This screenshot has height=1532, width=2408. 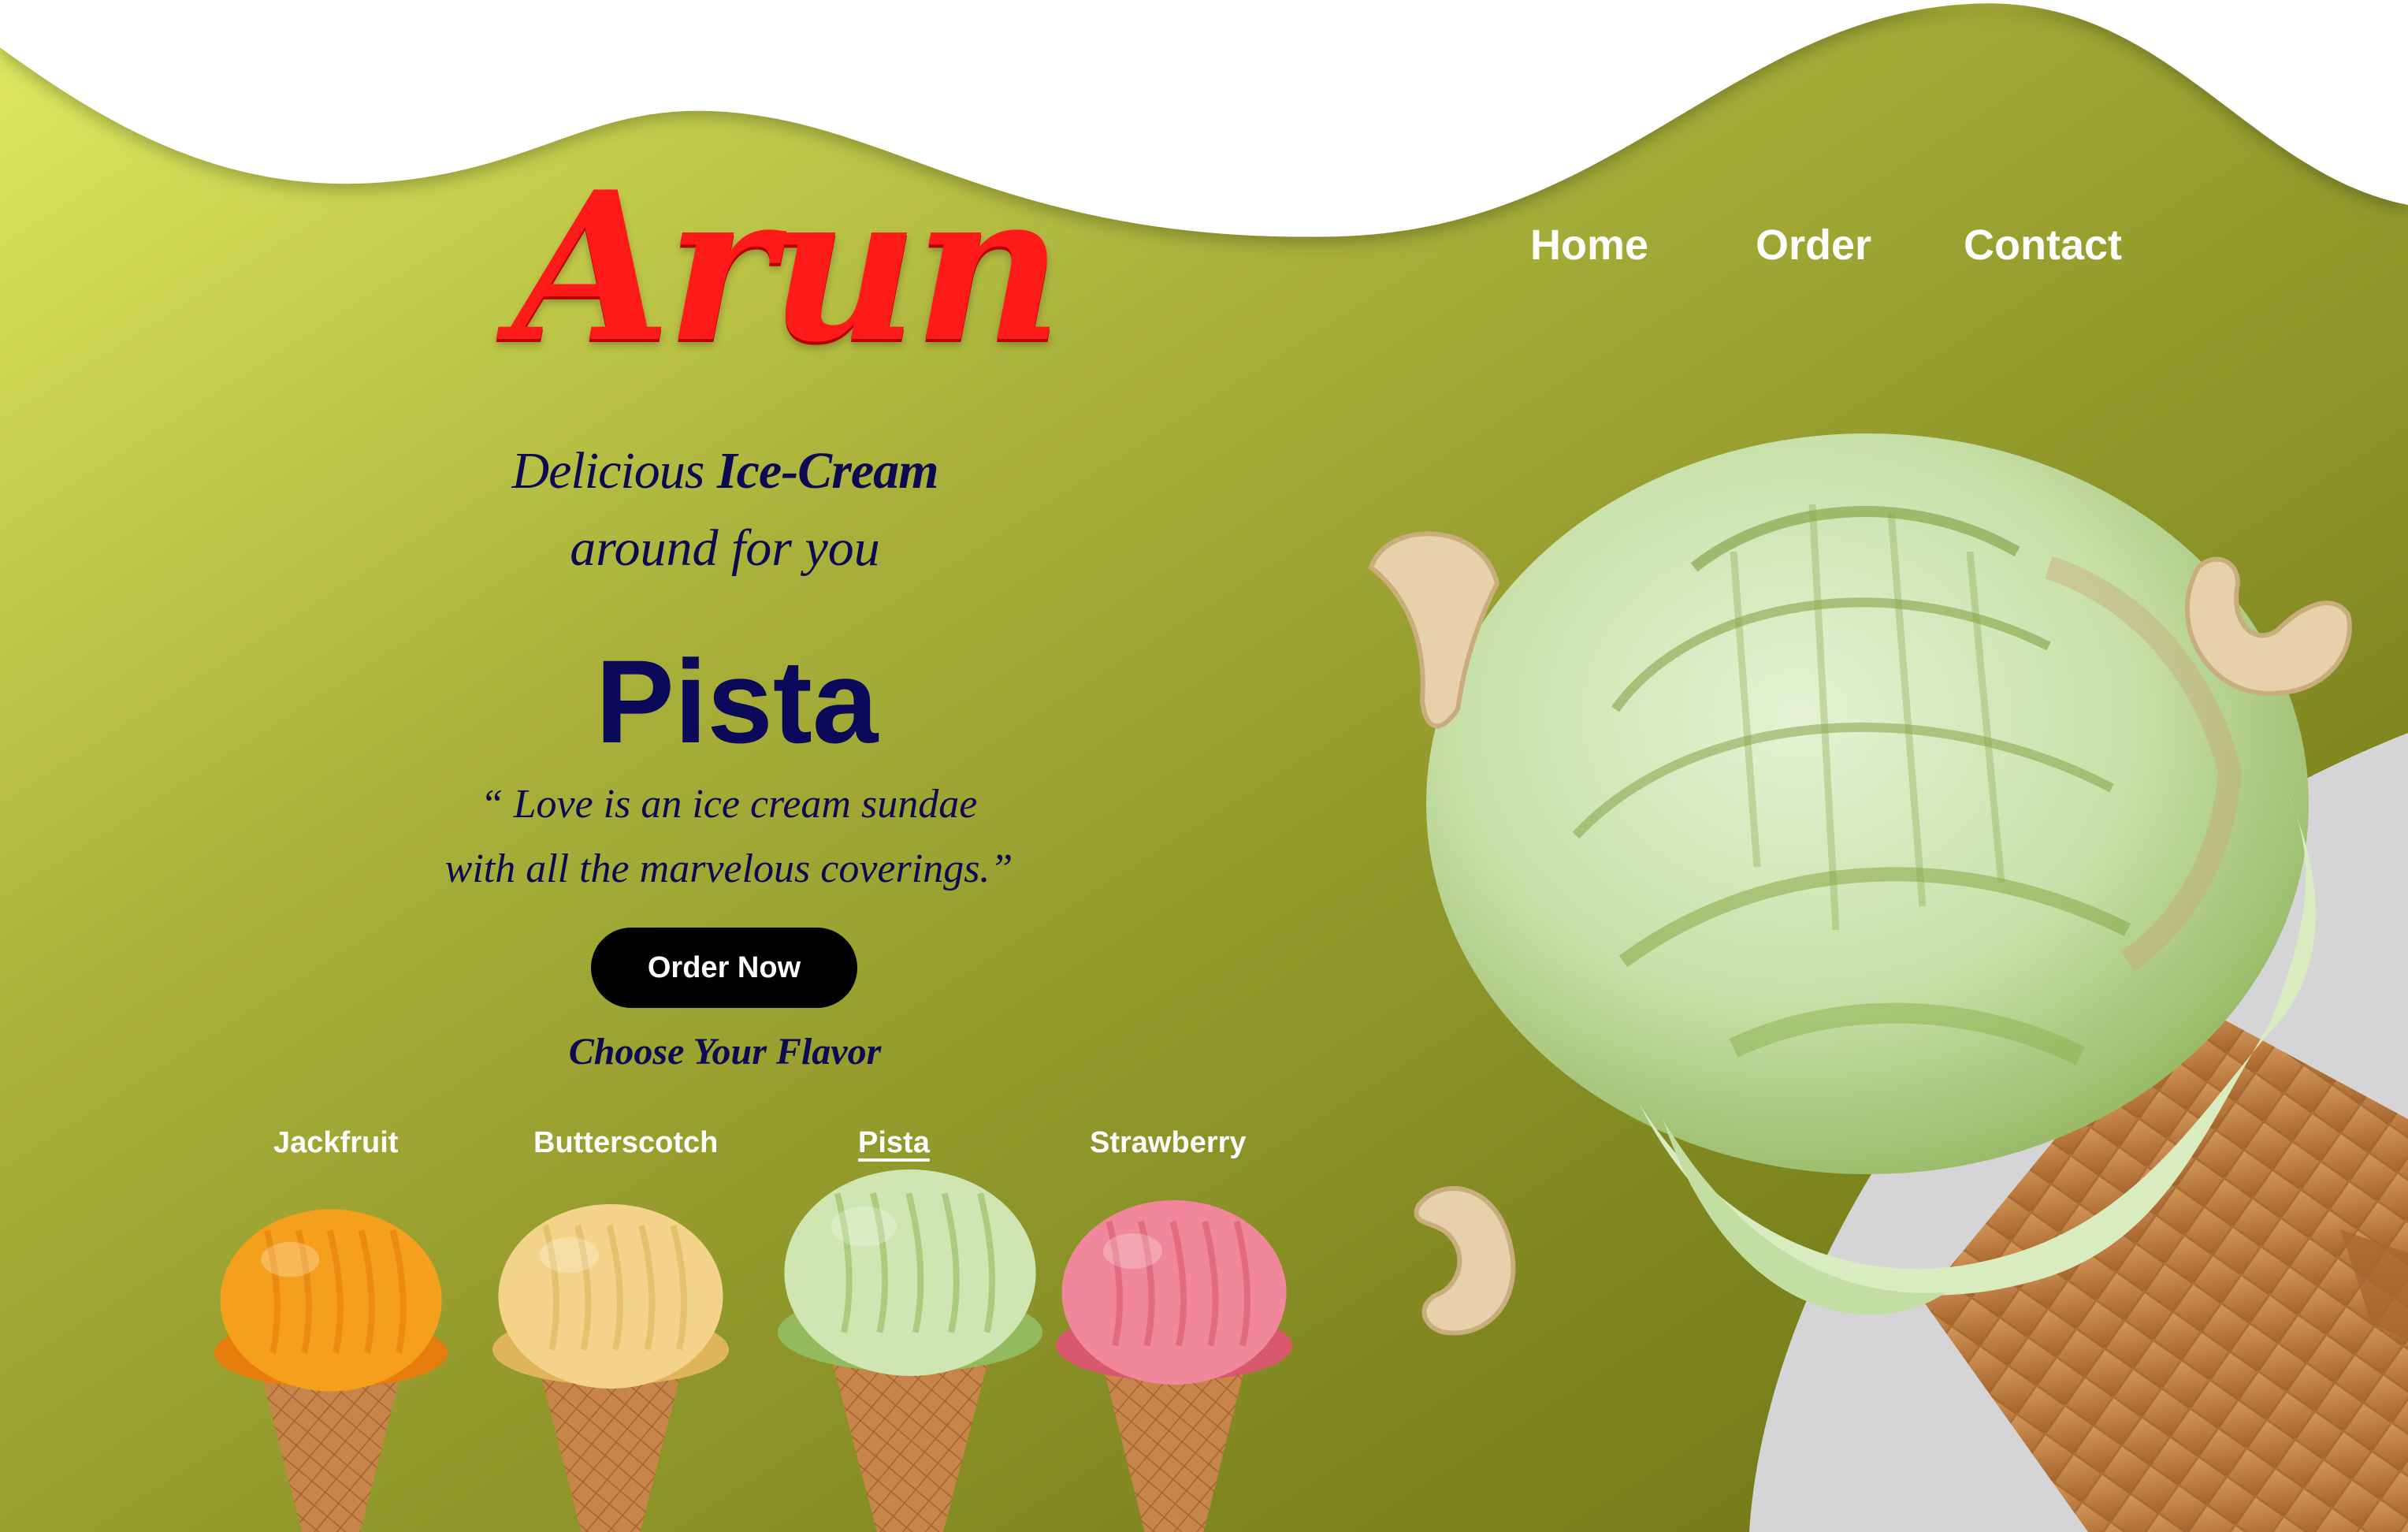 I want to click on quote-line-1: “ Love is an ice cream sundae, so click(x=729, y=804).